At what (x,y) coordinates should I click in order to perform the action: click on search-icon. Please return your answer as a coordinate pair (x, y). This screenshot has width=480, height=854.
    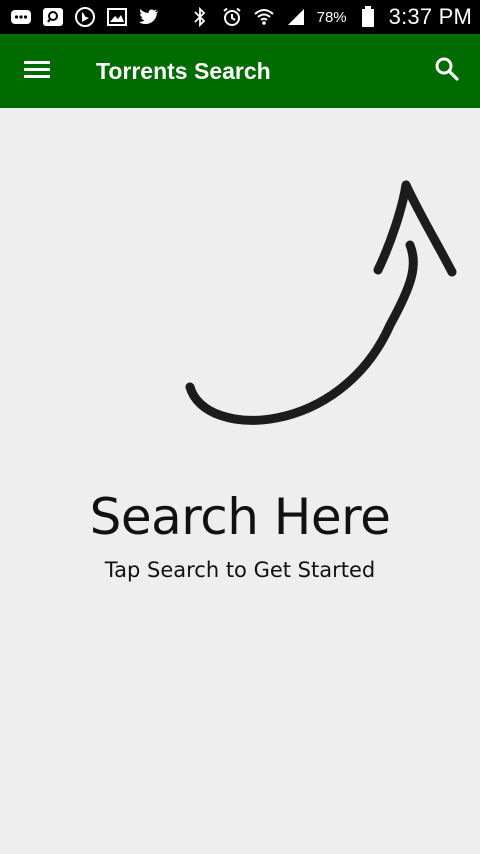
    Looking at the image, I should click on (447, 71).